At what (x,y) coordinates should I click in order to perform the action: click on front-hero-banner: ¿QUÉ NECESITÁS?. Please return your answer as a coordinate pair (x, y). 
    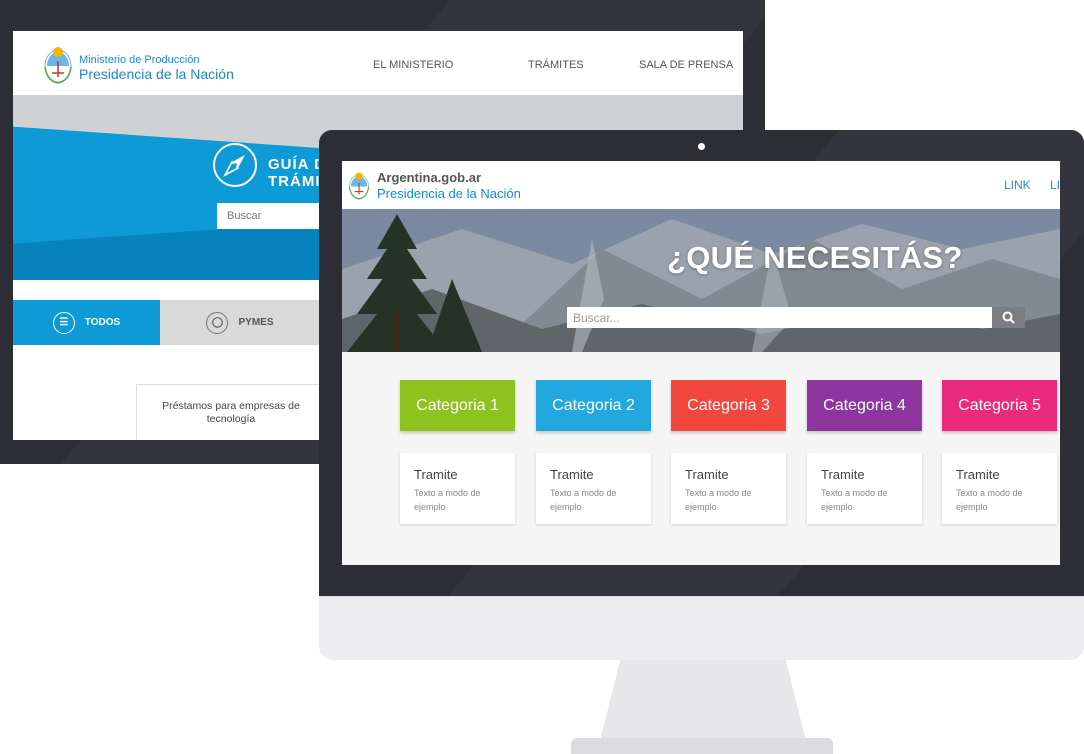
    Looking at the image, I should click on (701, 280).